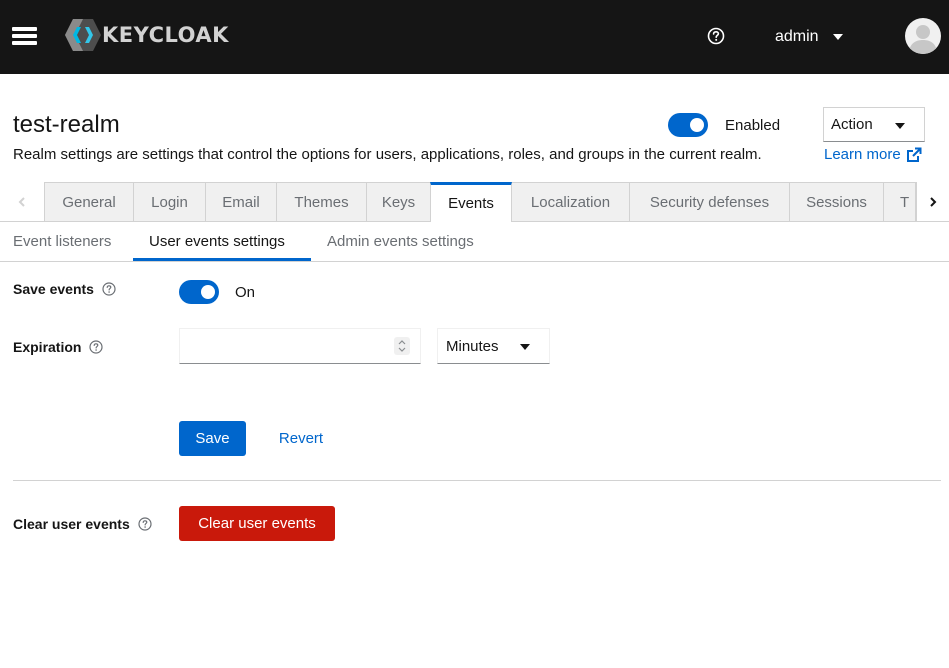 The width and height of the screenshot is (949, 668). I want to click on tab-events: Events, so click(471, 202).